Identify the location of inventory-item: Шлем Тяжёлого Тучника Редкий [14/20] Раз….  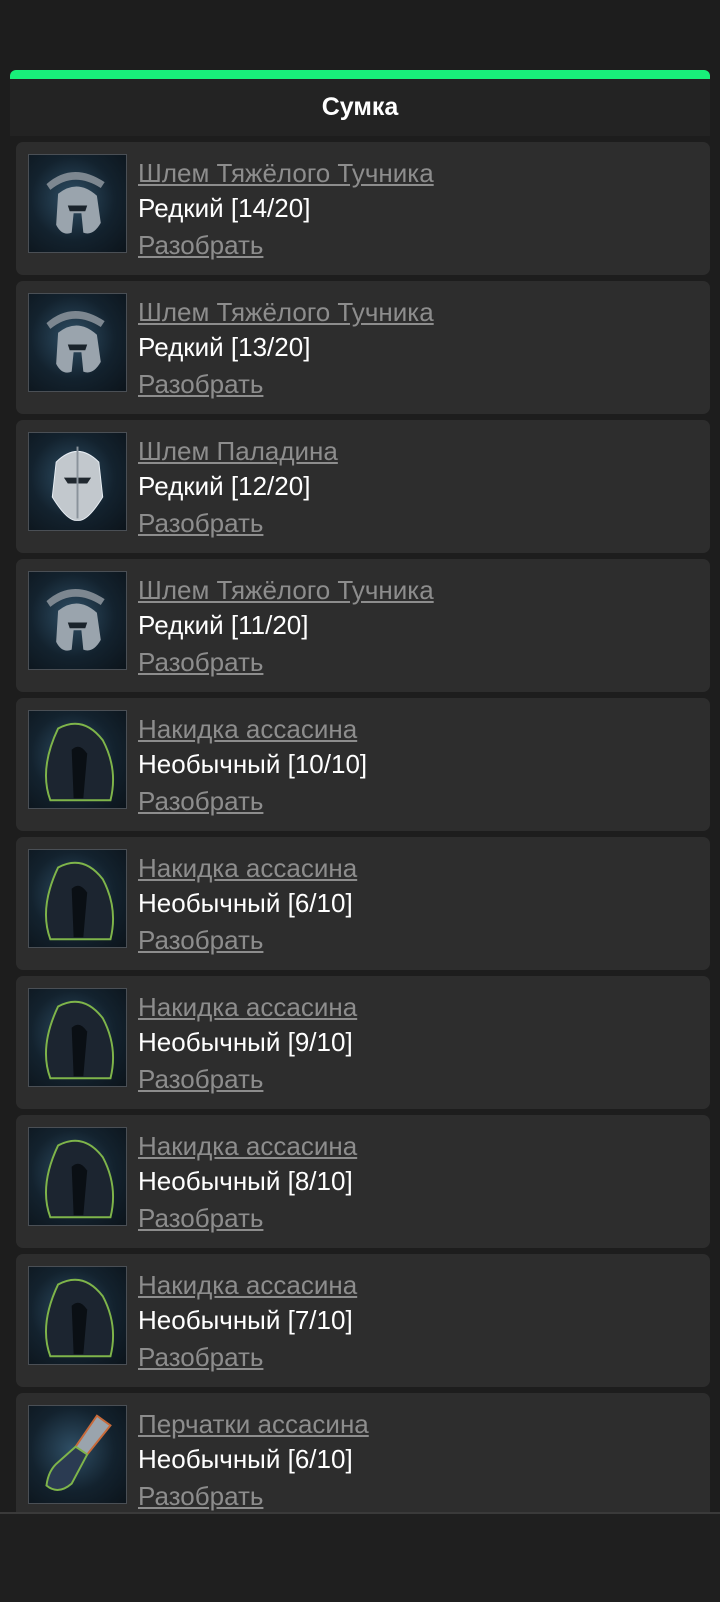
(363, 208).